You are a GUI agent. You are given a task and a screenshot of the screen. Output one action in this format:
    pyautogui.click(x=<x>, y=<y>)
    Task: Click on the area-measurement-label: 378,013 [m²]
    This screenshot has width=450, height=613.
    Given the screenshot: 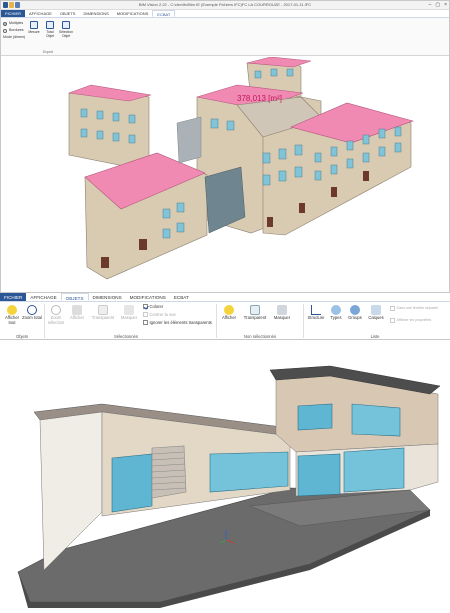 What is the action you would take?
    pyautogui.click(x=259, y=98)
    